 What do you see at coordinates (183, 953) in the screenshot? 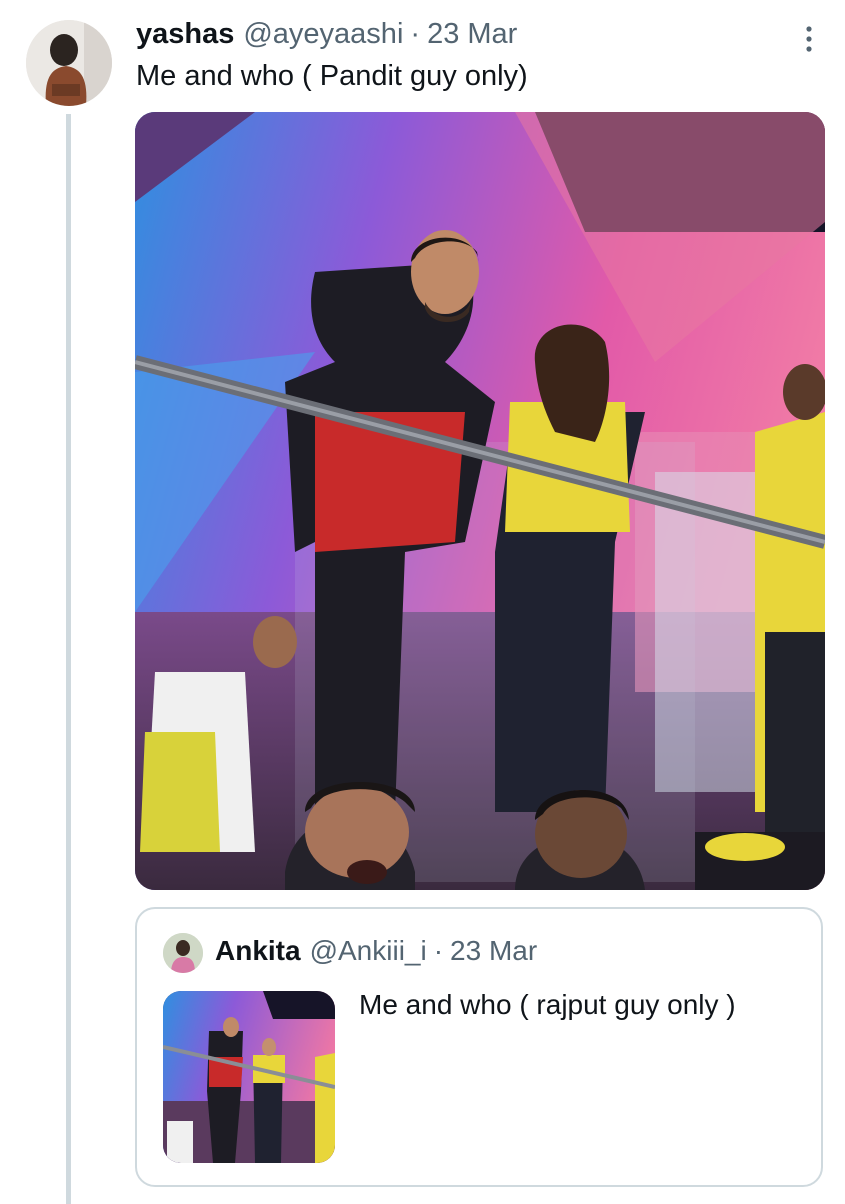
I see `quoted-author-avatar` at bounding box center [183, 953].